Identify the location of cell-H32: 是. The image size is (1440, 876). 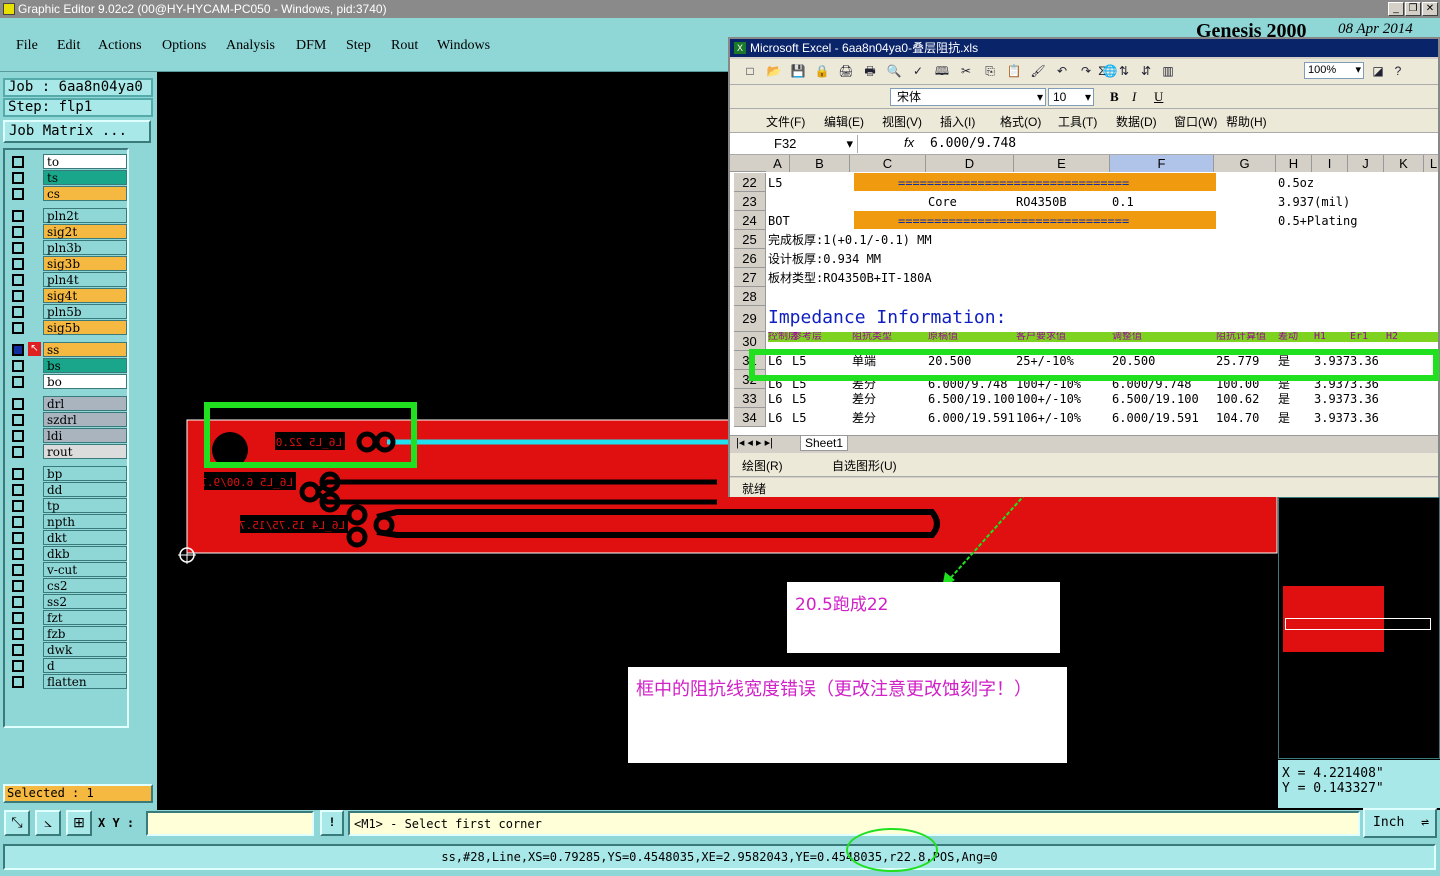
(1284, 384).